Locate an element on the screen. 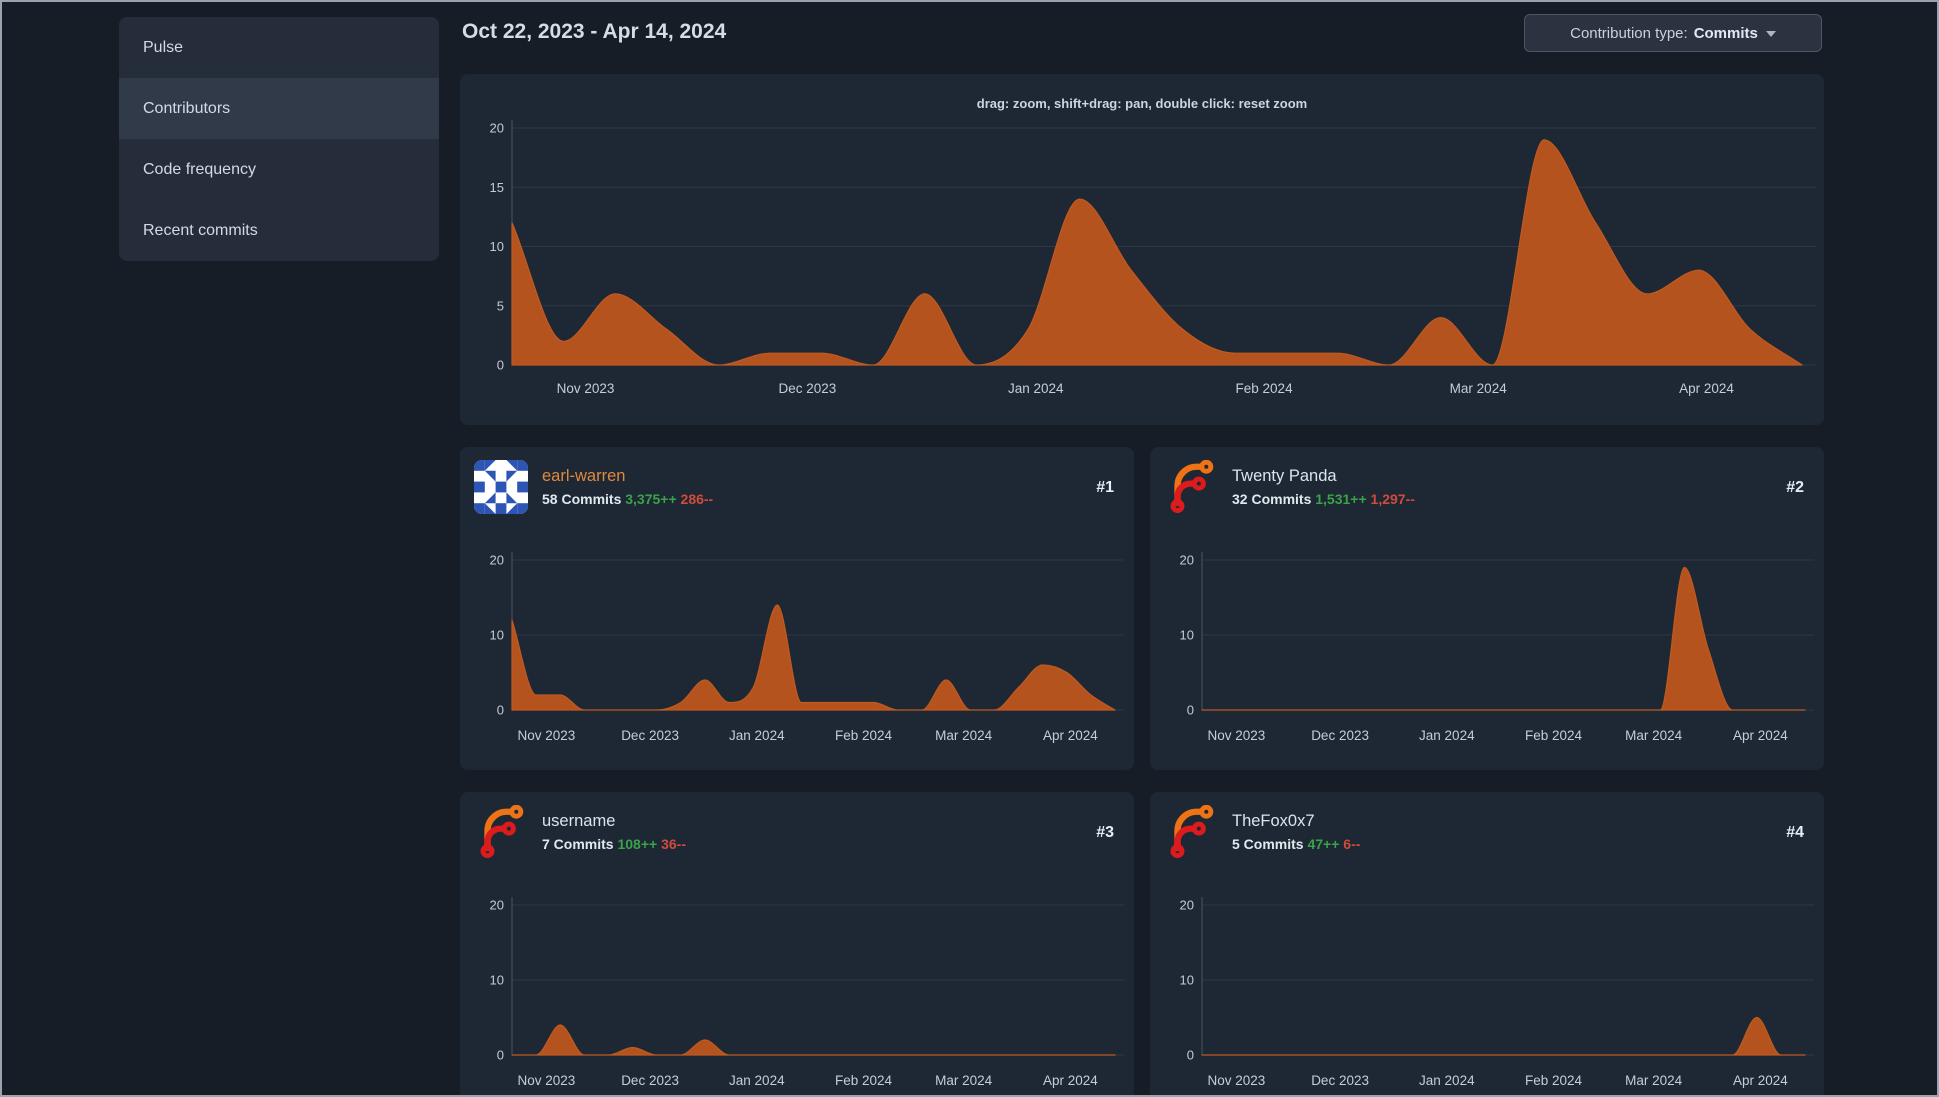 The height and width of the screenshot is (1097, 1939). commit-count: 32 Commits is located at coordinates (1272, 499).